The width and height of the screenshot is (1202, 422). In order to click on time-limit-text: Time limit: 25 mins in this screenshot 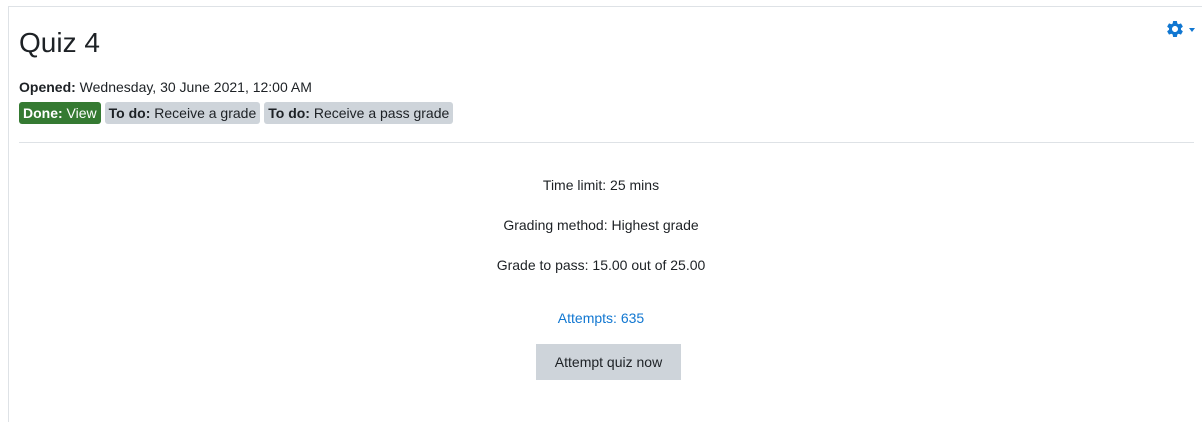, I will do `click(601, 185)`.